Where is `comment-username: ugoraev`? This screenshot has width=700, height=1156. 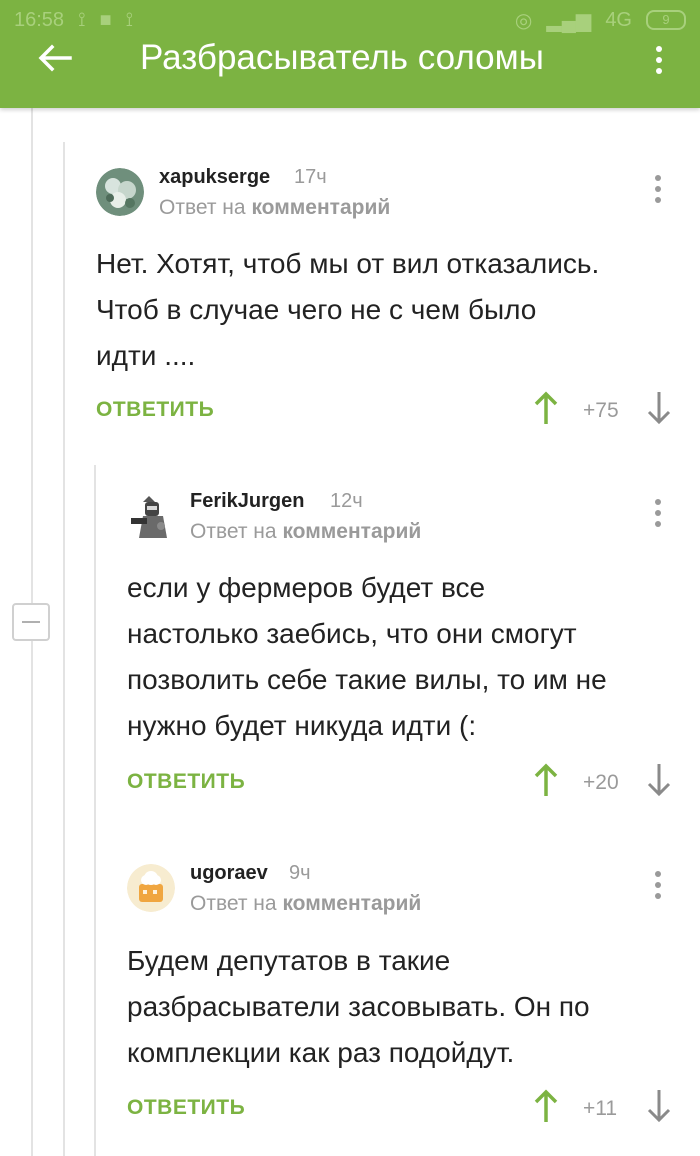 comment-username: ugoraev is located at coordinates (229, 873).